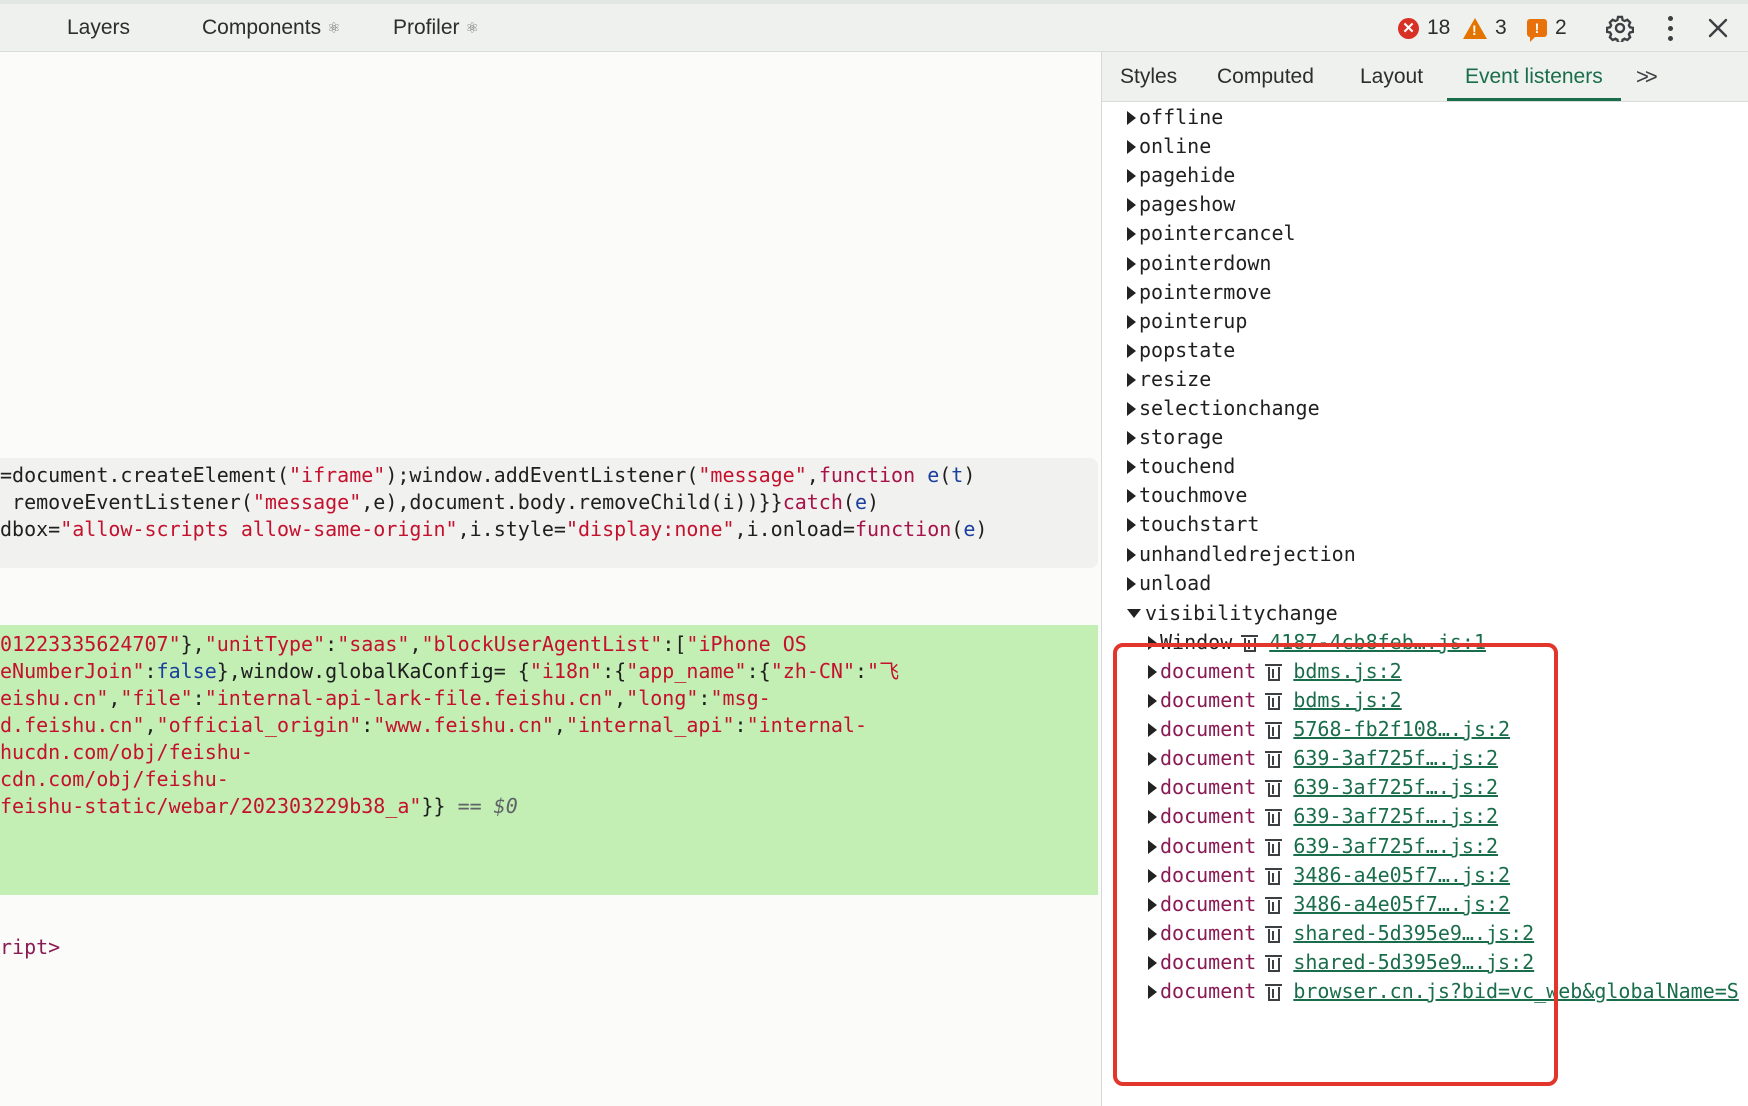 This screenshot has width=1748, height=1106. Describe the element at coordinates (1187, 204) in the screenshot. I see `event-name: pageshow` at that location.